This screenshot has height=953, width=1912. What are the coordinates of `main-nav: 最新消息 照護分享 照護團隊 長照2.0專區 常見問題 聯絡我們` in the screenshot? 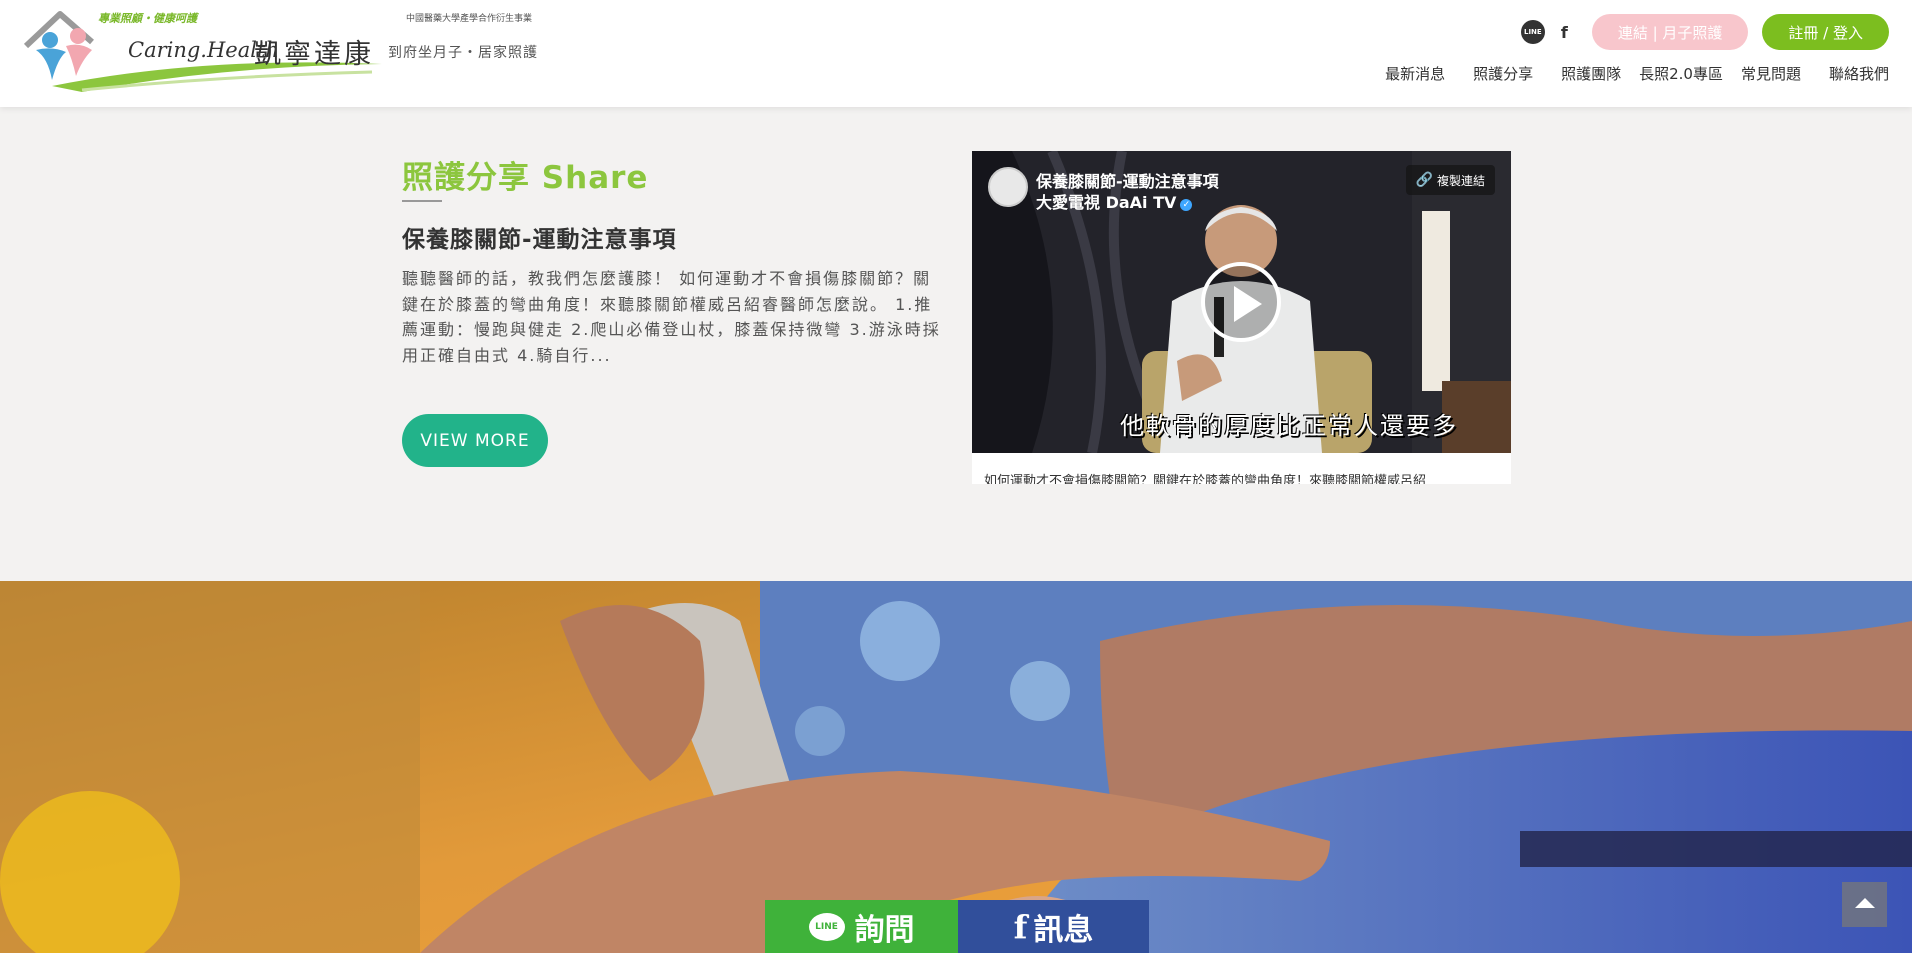 It's located at (1623, 73).